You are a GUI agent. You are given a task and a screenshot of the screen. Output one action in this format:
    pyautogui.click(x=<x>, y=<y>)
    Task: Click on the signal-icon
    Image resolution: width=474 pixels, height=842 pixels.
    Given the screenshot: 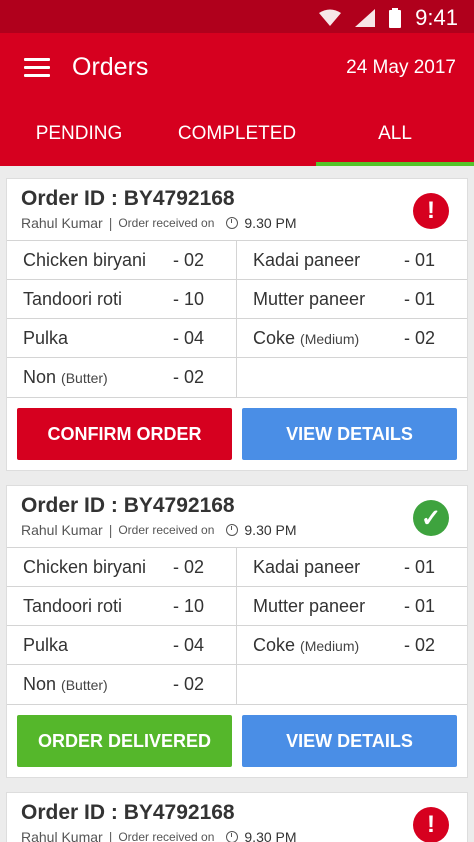 What is the action you would take?
    pyautogui.click(x=365, y=18)
    